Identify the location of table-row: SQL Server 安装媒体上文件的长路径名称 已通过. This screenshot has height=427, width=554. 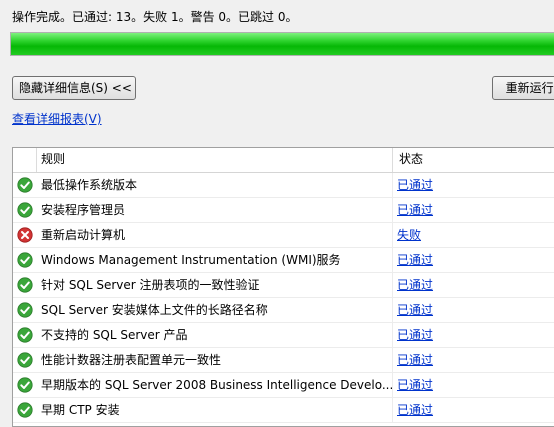
(283, 310).